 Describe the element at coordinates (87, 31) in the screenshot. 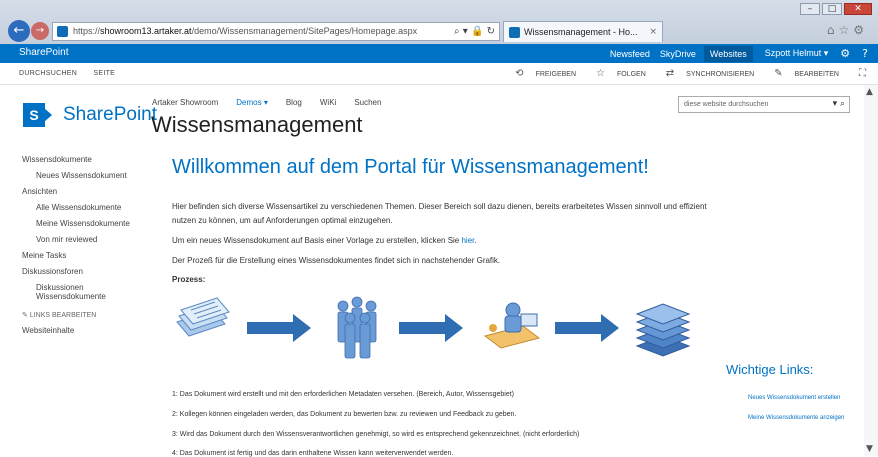

I see `address-prefix: https://` at that location.